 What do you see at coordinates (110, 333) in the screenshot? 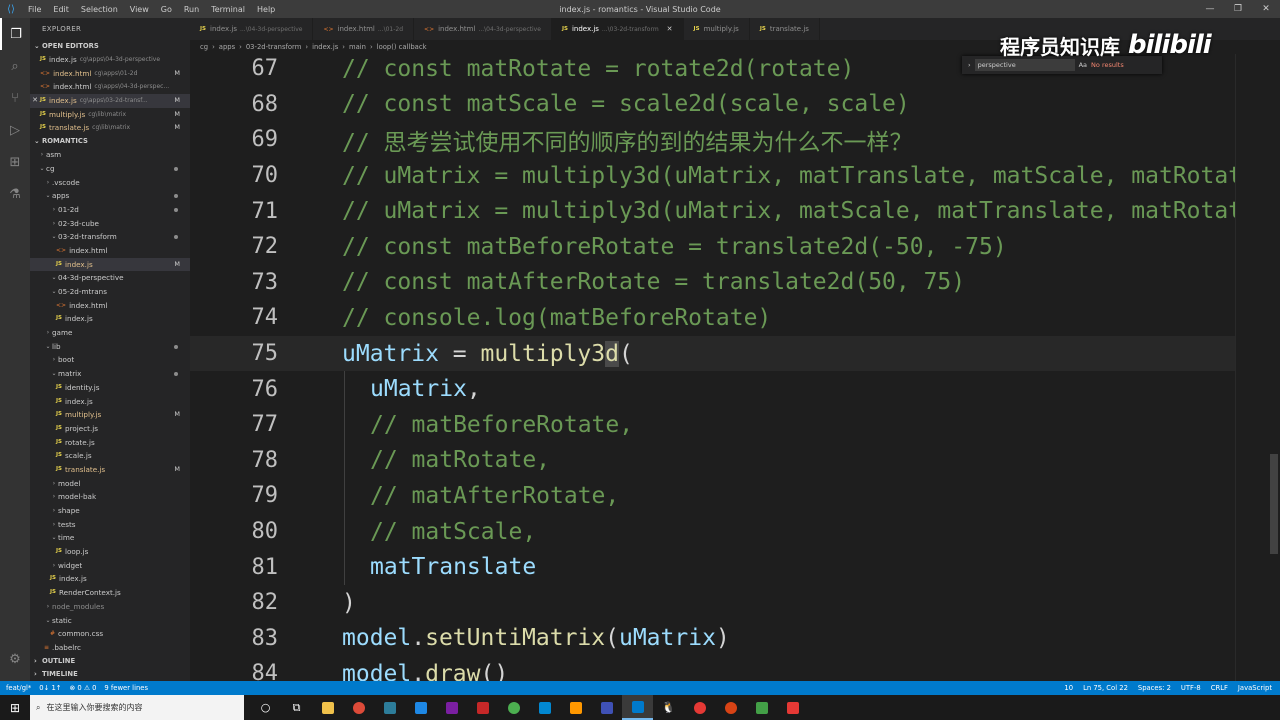
I see `folder-item: › game` at bounding box center [110, 333].